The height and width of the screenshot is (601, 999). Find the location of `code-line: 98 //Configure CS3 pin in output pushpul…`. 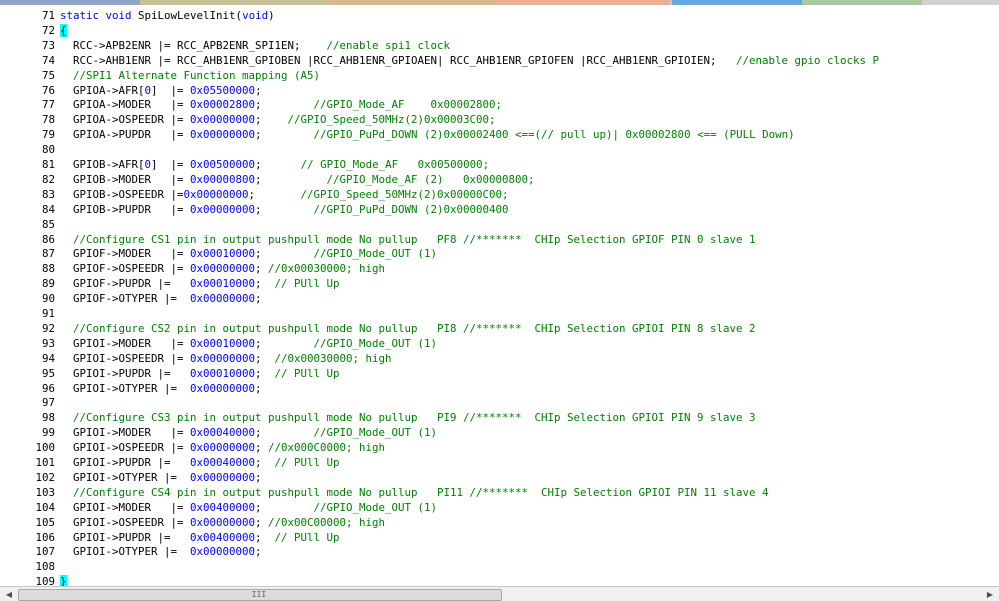

code-line: 98 //Configure CS3 pin in output pushpul… is located at coordinates (499, 417).